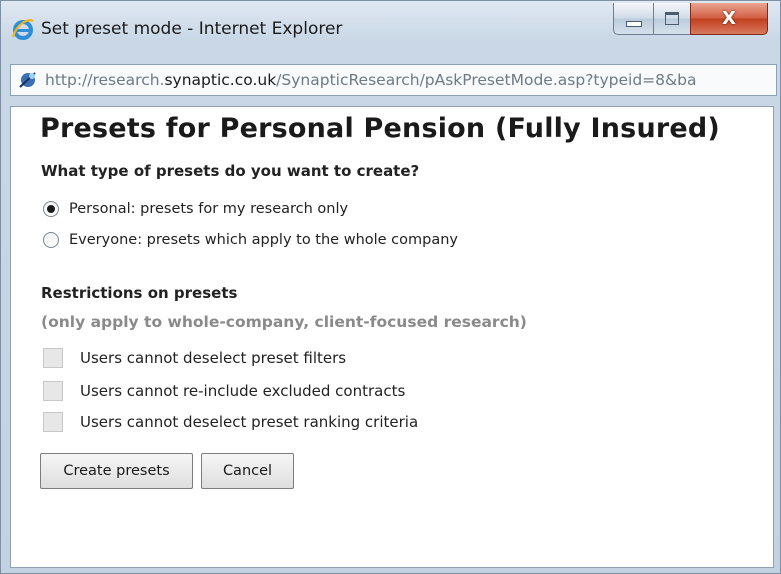 The image size is (781, 574). Describe the element at coordinates (390, 32) in the screenshot. I see `title-bar: Set preset mode - Internet Explorer X` at that location.